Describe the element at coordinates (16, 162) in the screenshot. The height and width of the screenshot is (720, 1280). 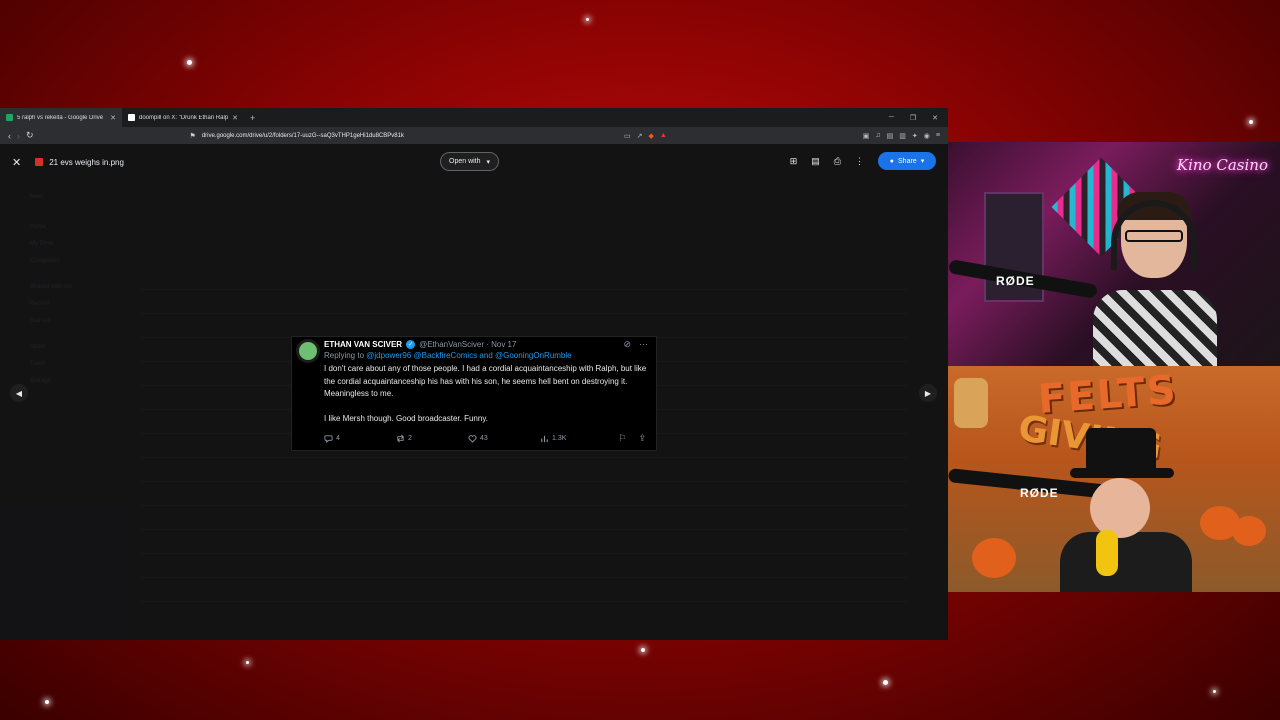
I see `close-viewer-icon: ✕` at that location.